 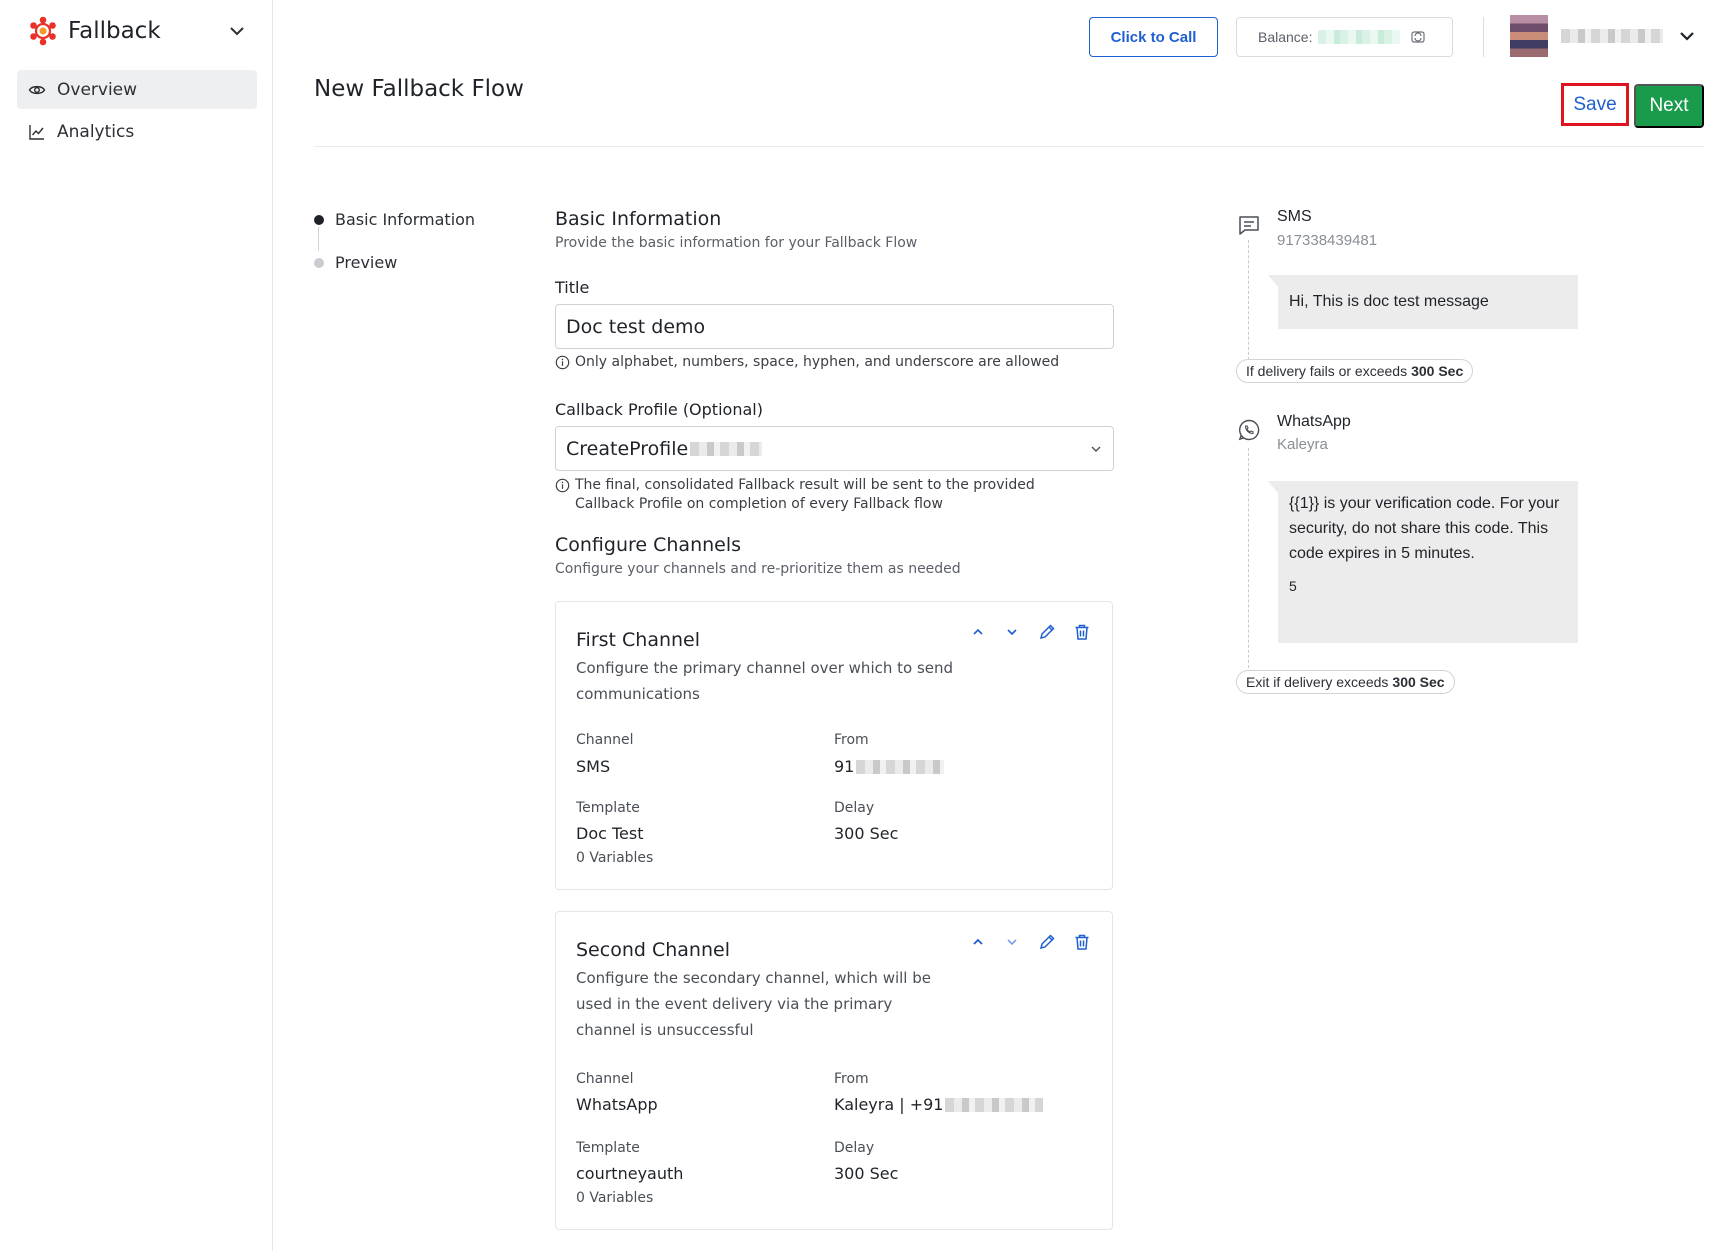 I want to click on from-field: Kaleyra | +91, so click(x=939, y=1104).